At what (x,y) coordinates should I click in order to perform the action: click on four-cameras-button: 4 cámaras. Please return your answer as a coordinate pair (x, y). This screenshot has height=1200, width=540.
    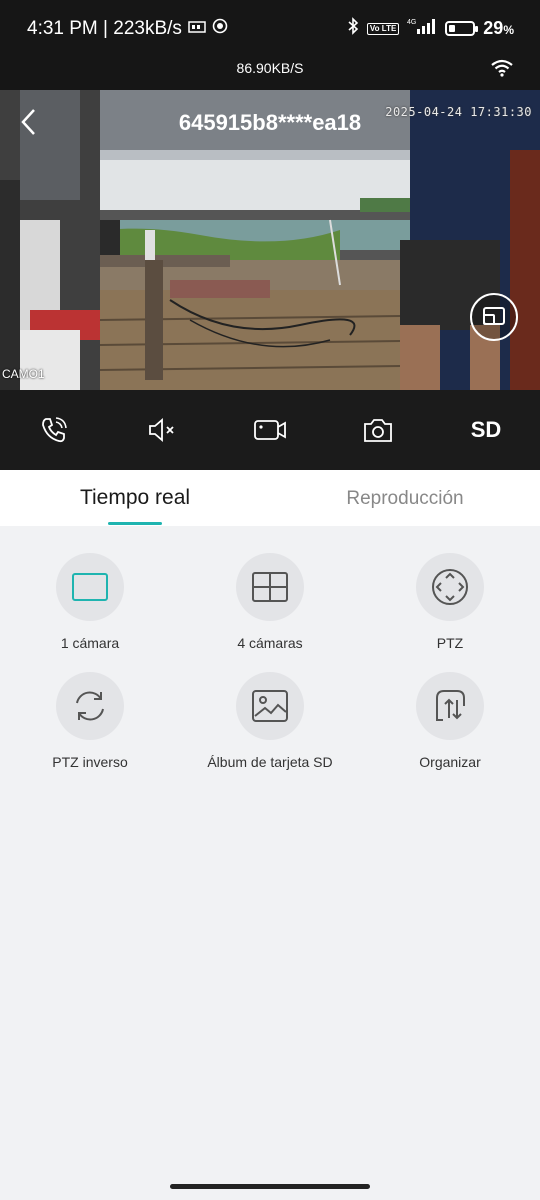
    Looking at the image, I should click on (270, 602).